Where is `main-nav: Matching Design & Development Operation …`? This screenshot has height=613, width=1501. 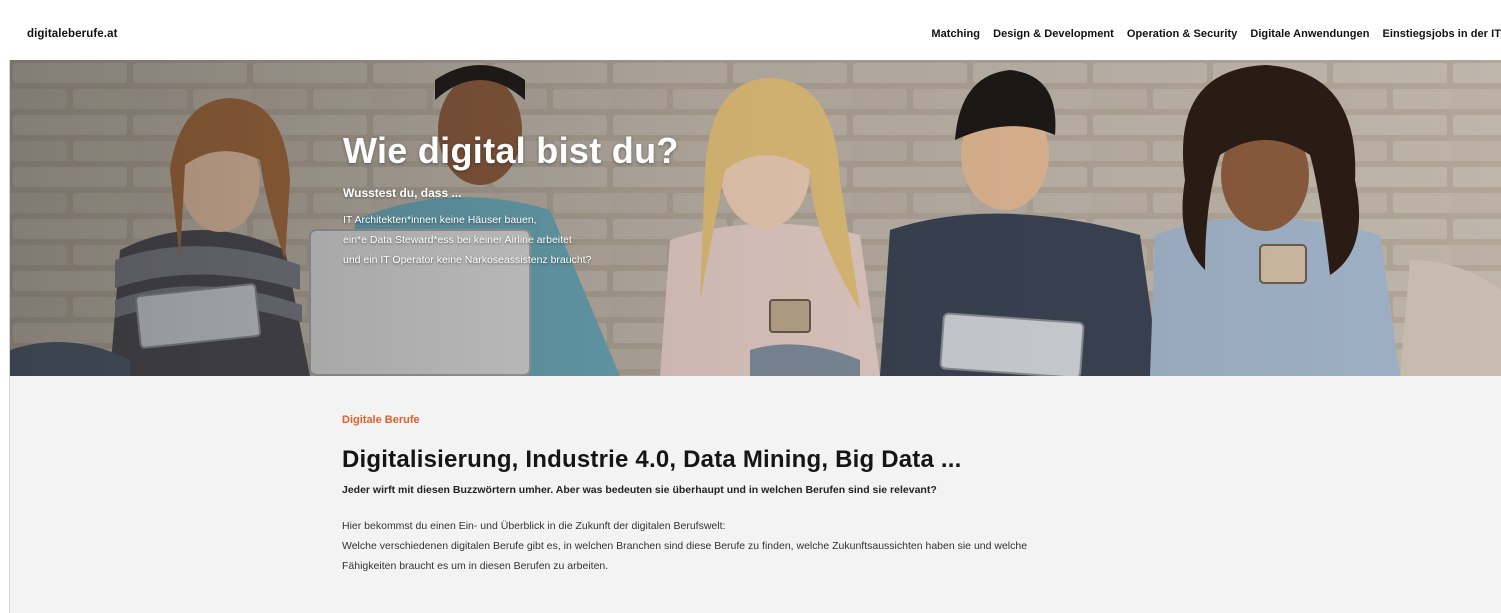
main-nav: Matching Design & Development Operation … is located at coordinates (1216, 34).